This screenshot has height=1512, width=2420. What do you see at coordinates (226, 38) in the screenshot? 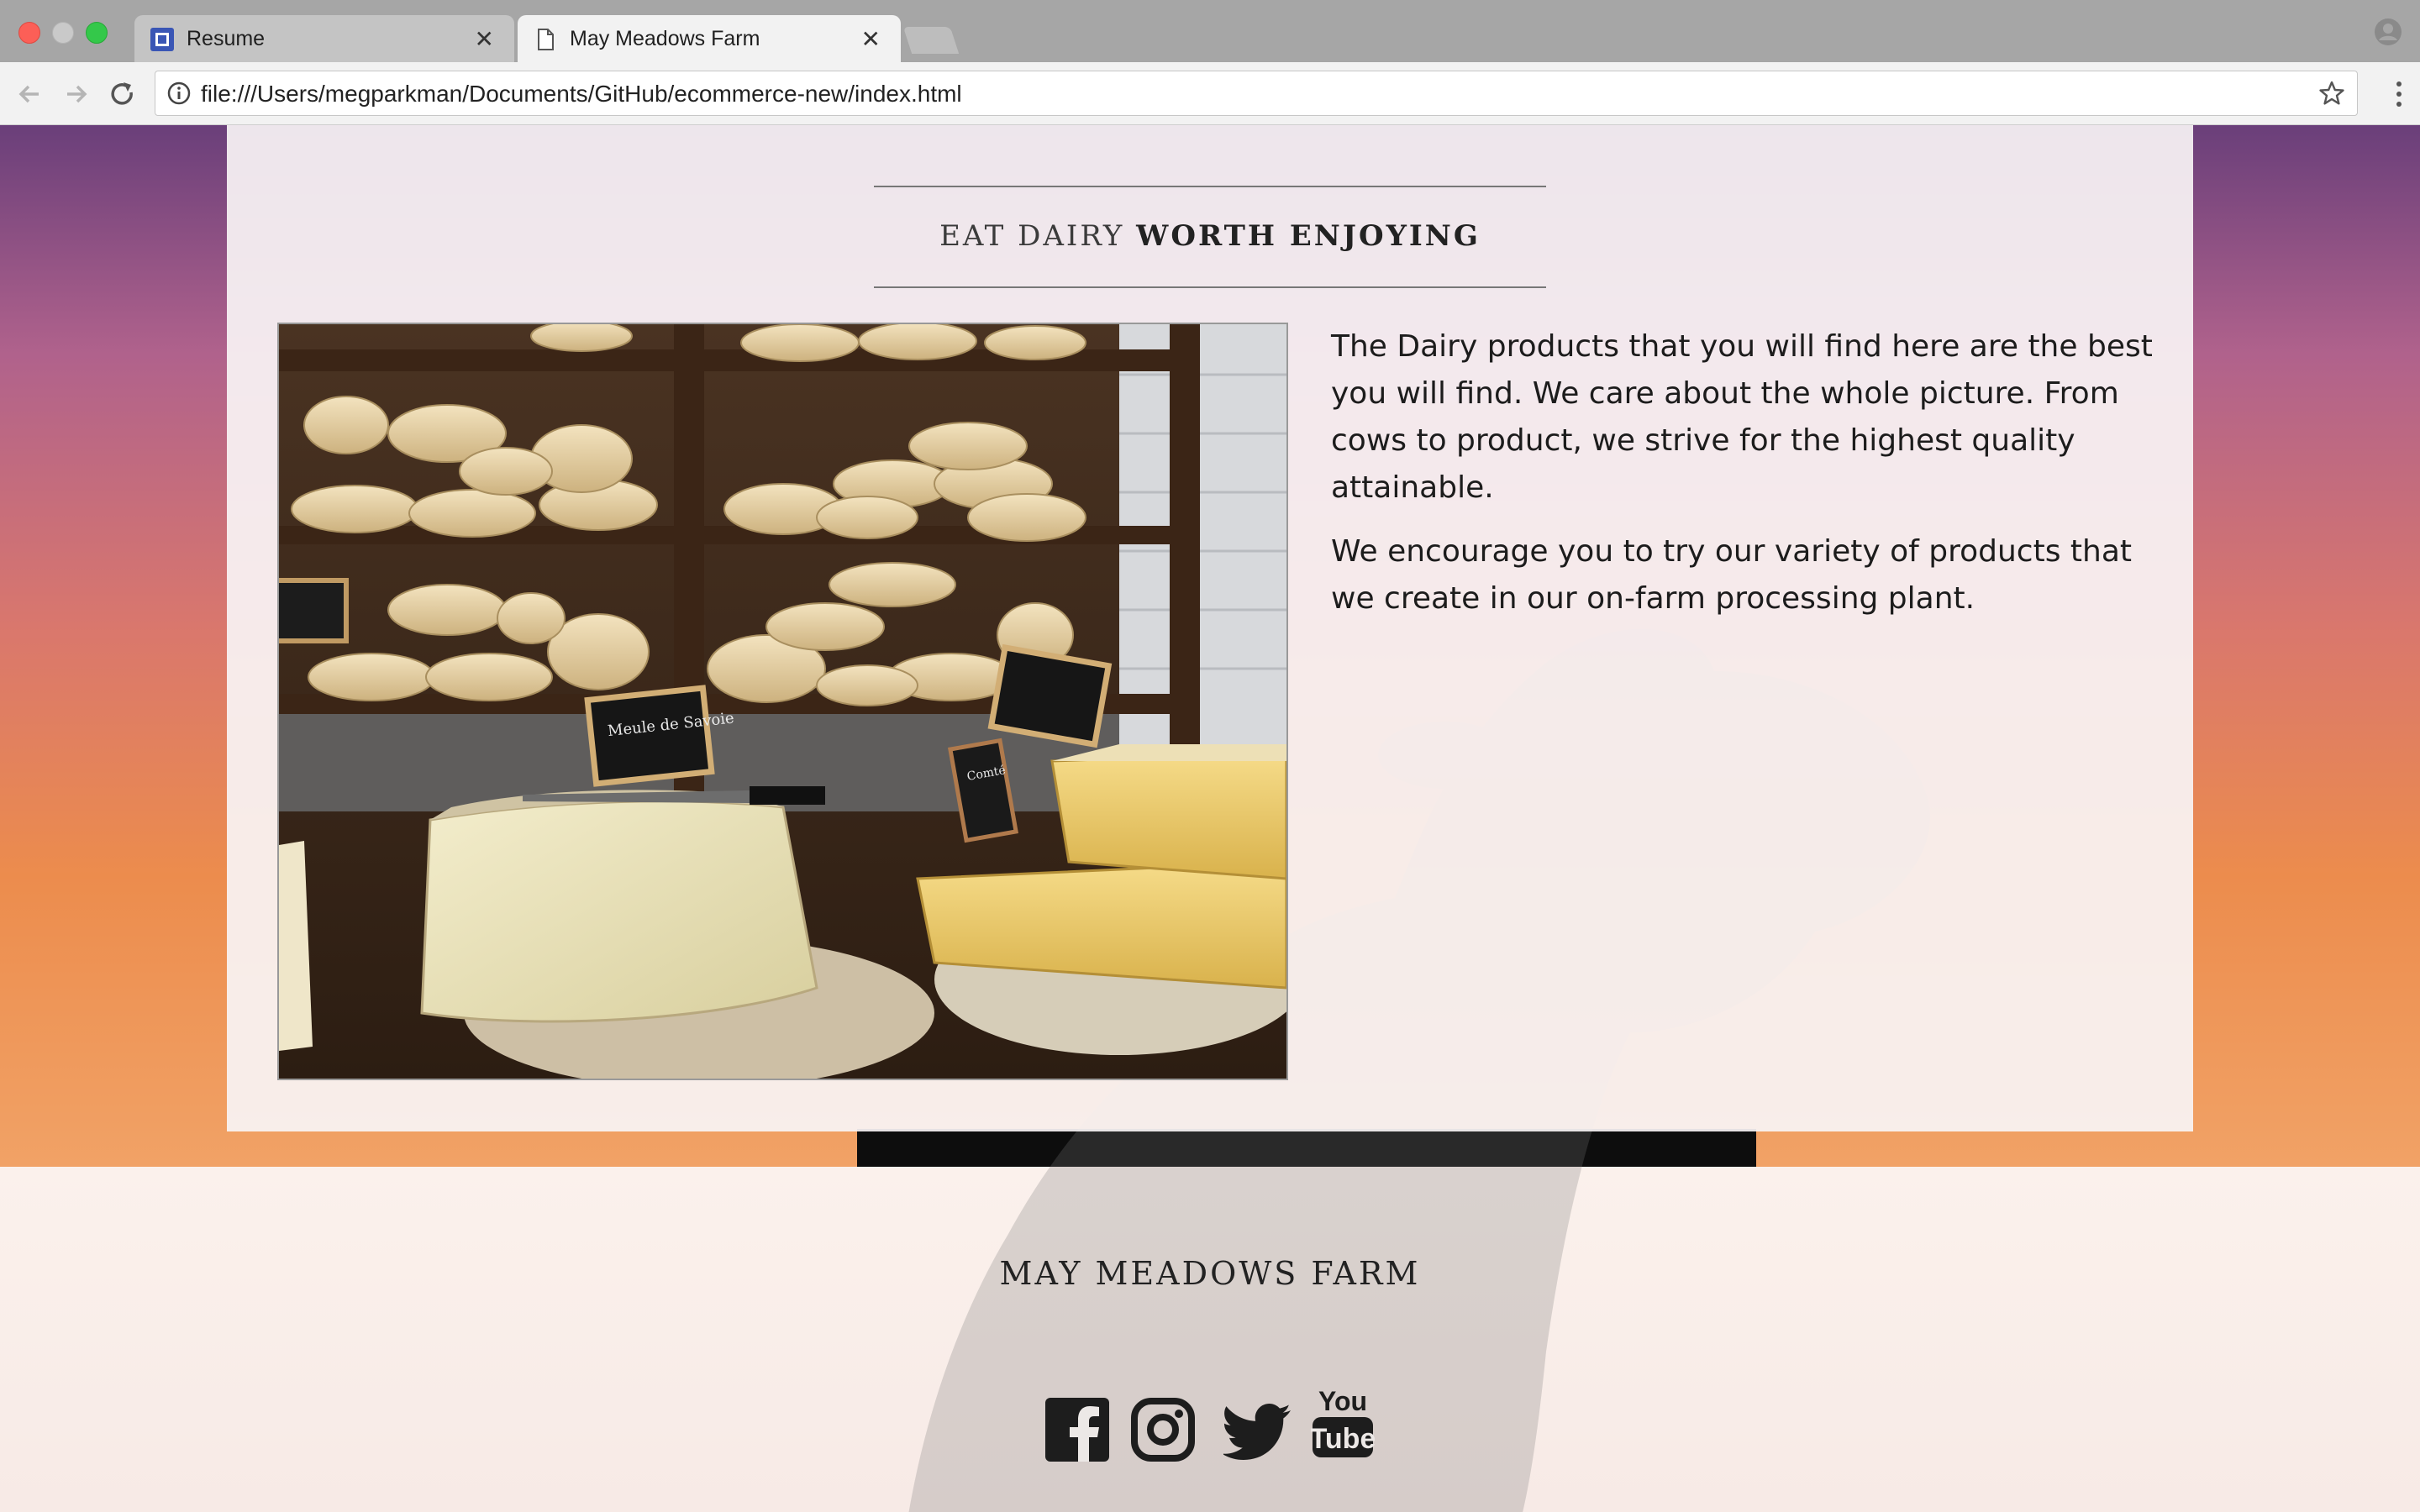
I see `tab-title: Resume` at bounding box center [226, 38].